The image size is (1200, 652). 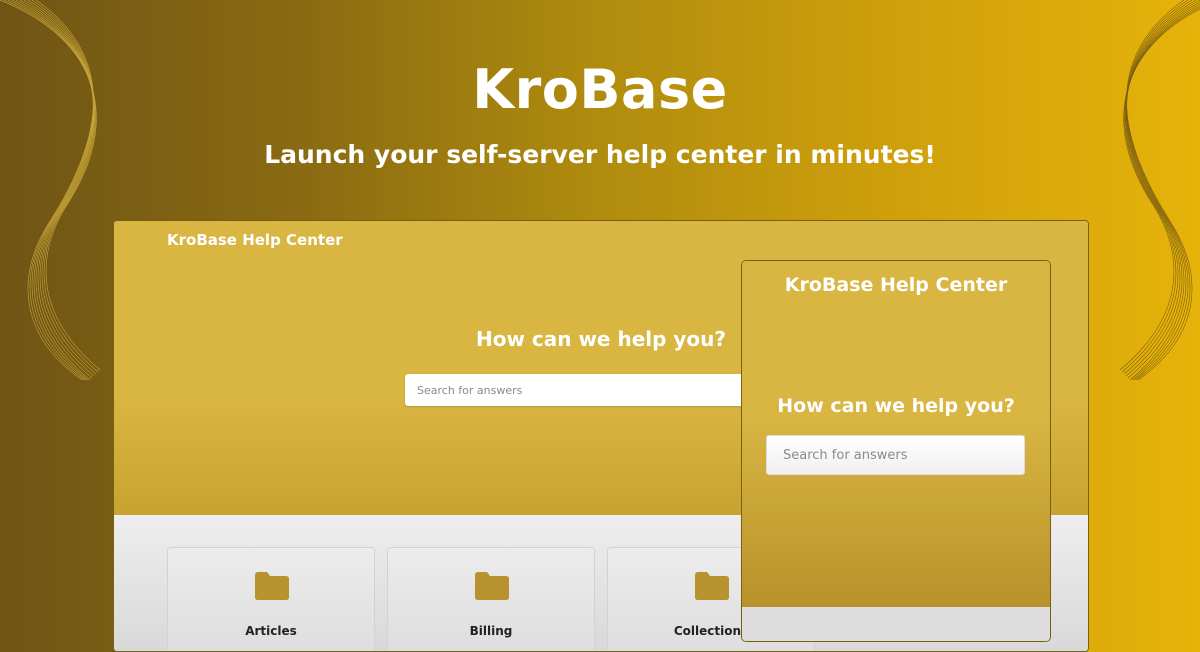 I want to click on category-card-label: Articles, so click(x=271, y=631).